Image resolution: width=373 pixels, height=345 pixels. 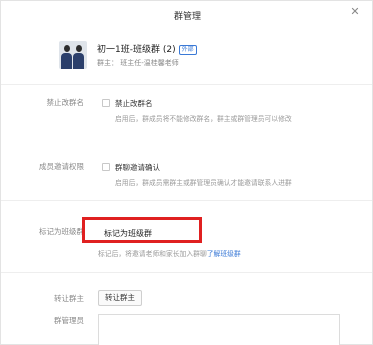 What do you see at coordinates (219, 329) in the screenshot?
I see `admins-list-box` at bounding box center [219, 329].